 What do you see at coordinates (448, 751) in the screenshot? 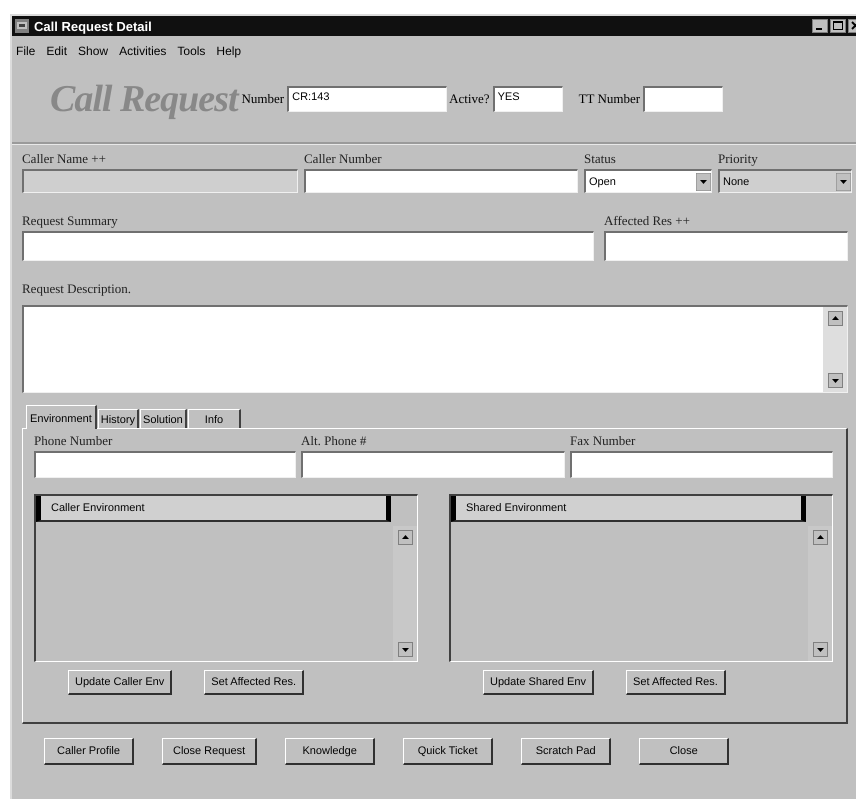
I see `button: Quick Ticket` at bounding box center [448, 751].